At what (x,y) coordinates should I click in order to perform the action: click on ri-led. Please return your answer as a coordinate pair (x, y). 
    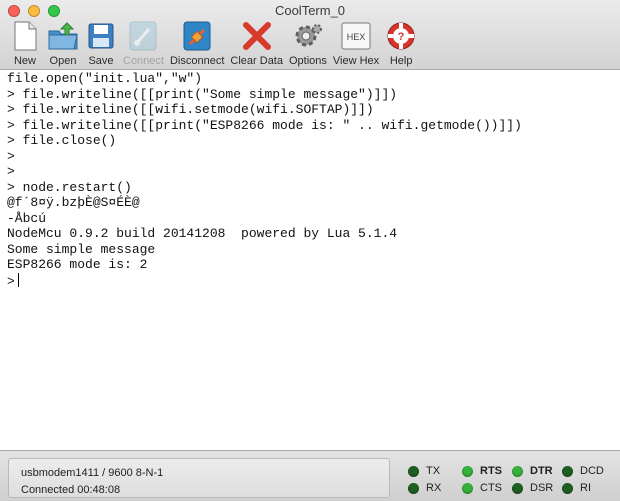
    Looking at the image, I should click on (567, 488).